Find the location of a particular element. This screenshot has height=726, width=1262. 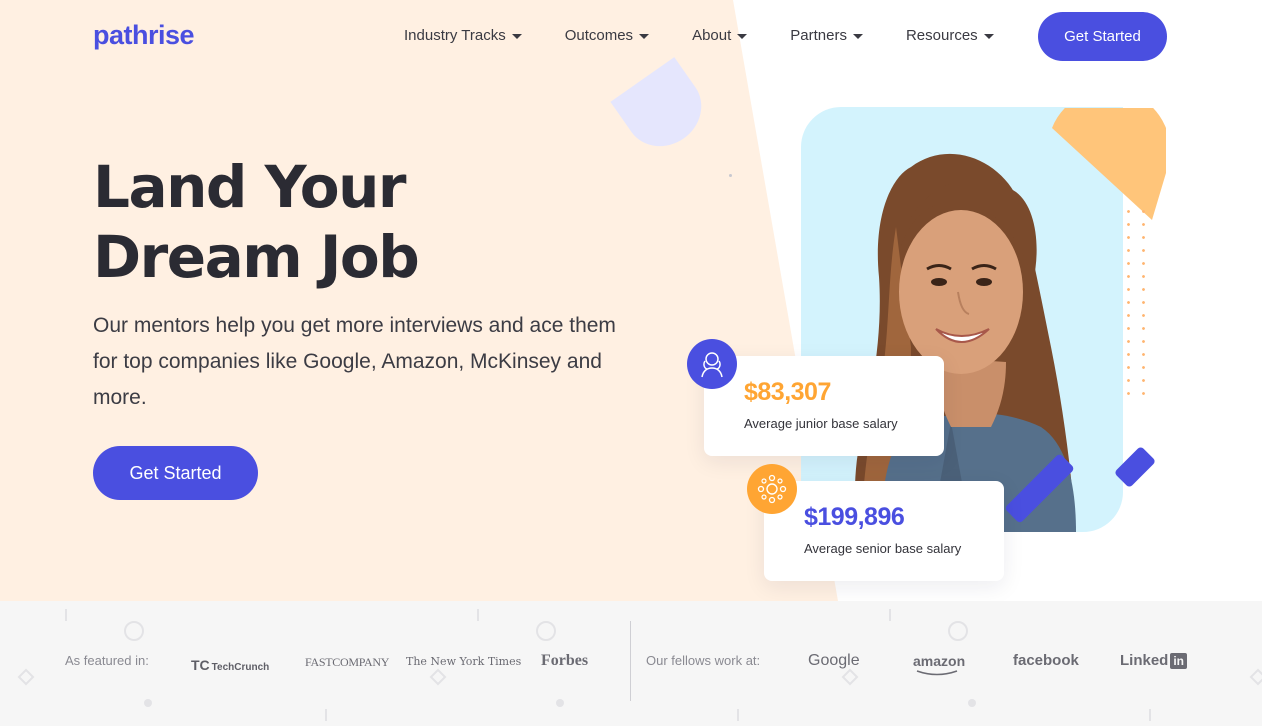

facebook-logo: facebook is located at coordinates (1046, 660).